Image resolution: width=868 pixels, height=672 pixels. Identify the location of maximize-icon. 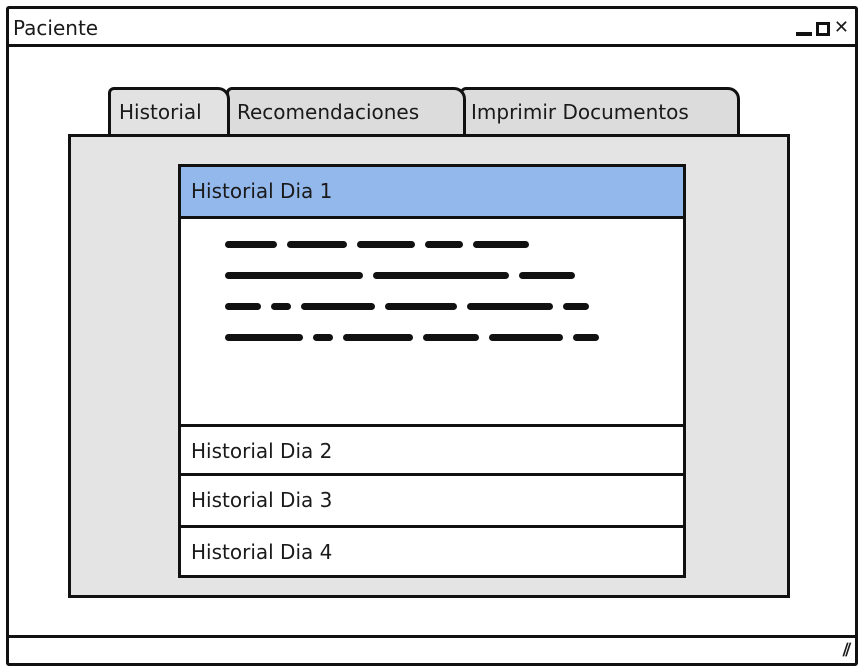
(822, 29).